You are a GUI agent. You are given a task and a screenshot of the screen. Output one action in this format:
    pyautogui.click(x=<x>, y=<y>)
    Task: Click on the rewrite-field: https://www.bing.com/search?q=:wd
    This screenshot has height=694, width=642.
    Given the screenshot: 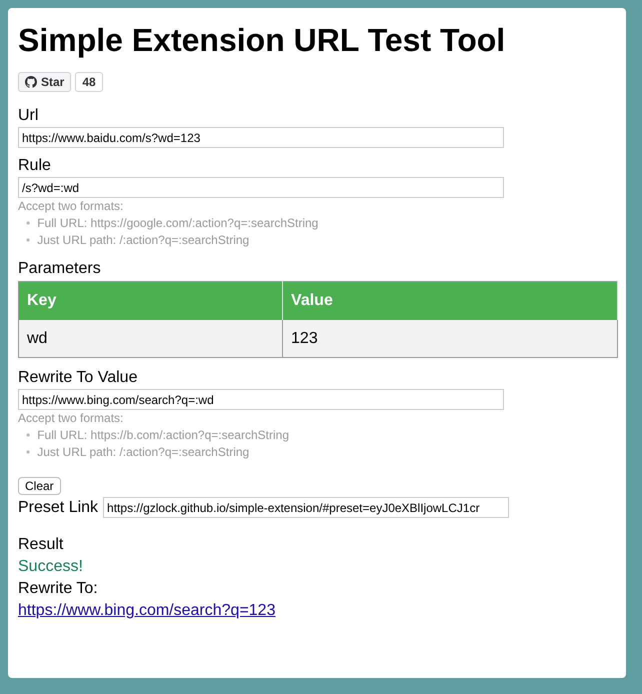 What is the action you would take?
    pyautogui.click(x=261, y=399)
    